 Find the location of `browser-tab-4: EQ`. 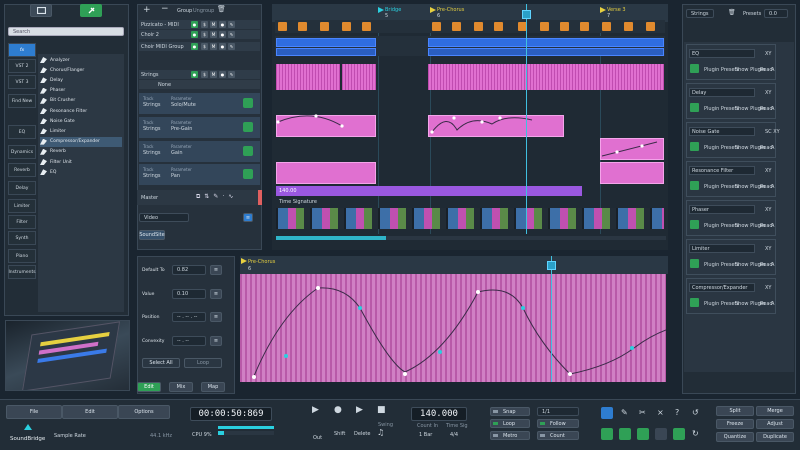

browser-tab-4: EQ is located at coordinates (22, 132).